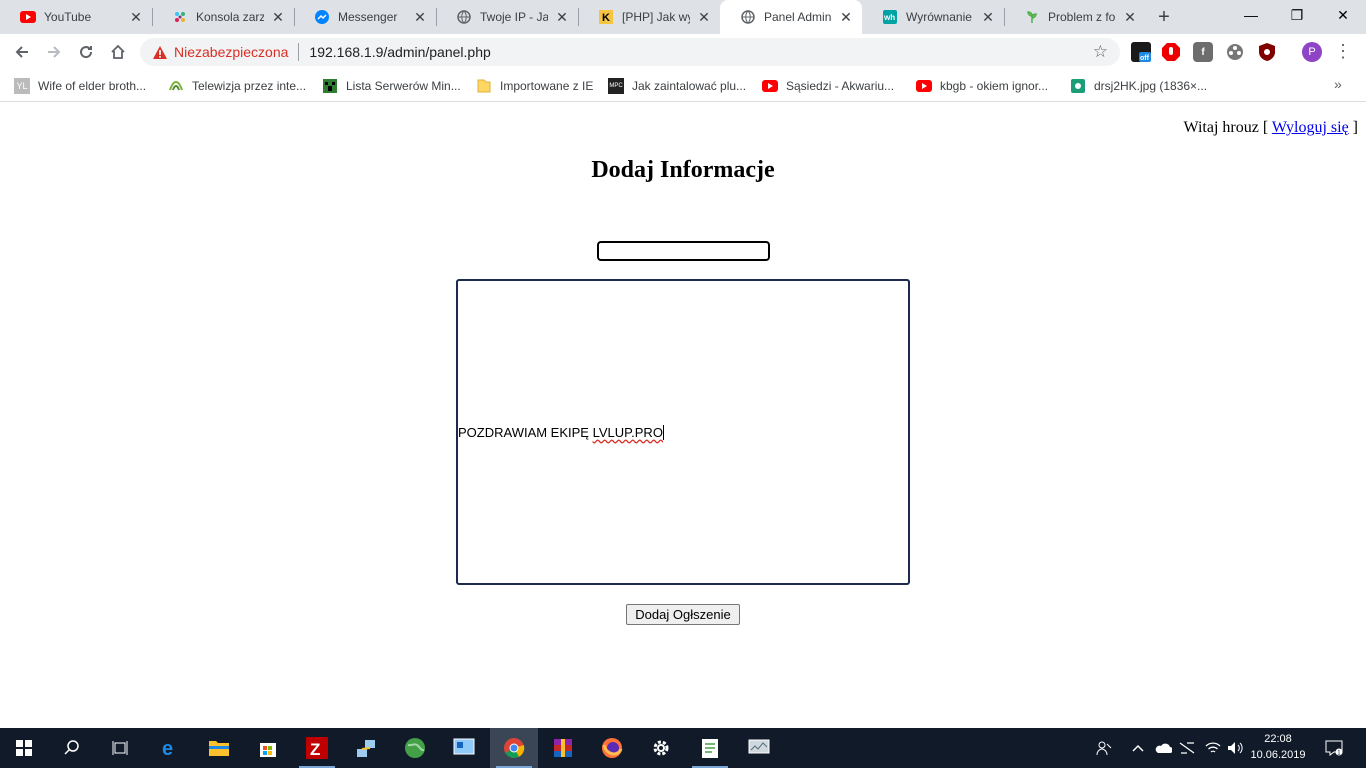  Describe the element at coordinates (933, 17) in the screenshot. I see `tab-wyrownanie: wh Wyrównanie z ✕` at that location.